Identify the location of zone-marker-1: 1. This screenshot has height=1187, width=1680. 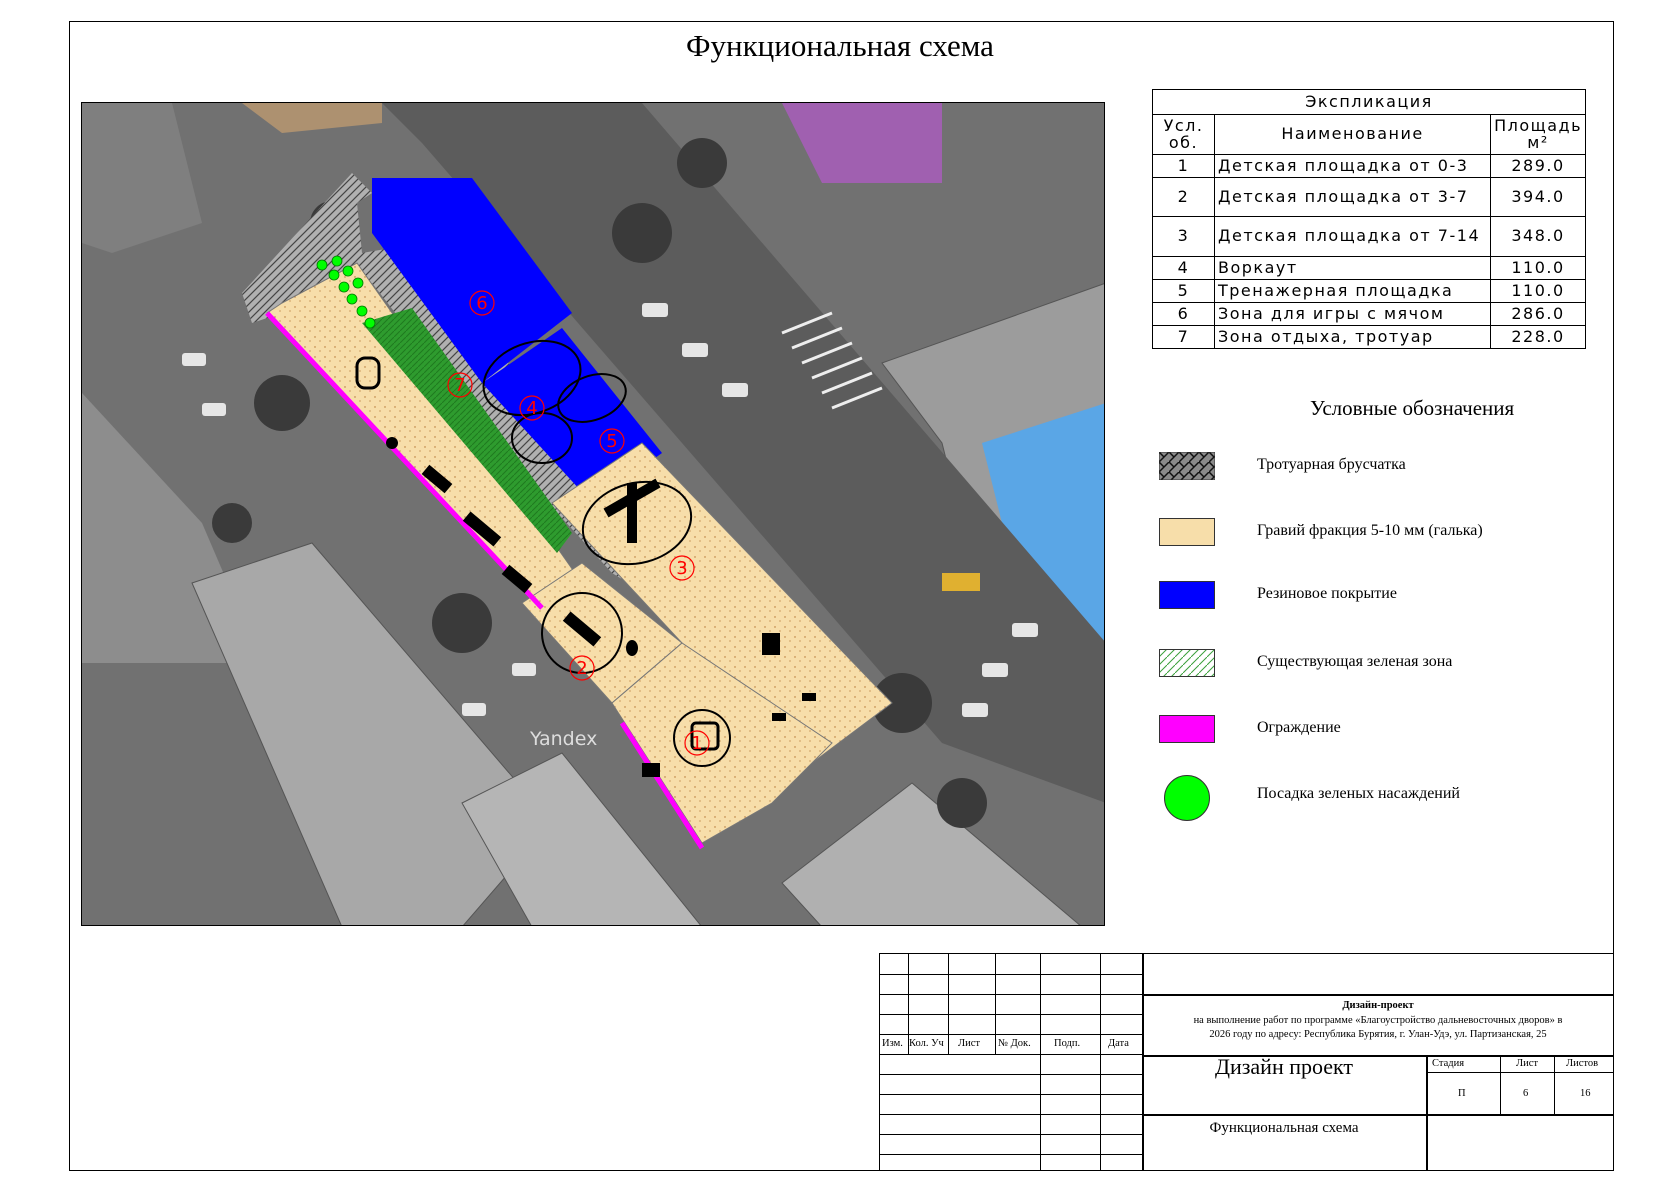
(696, 743).